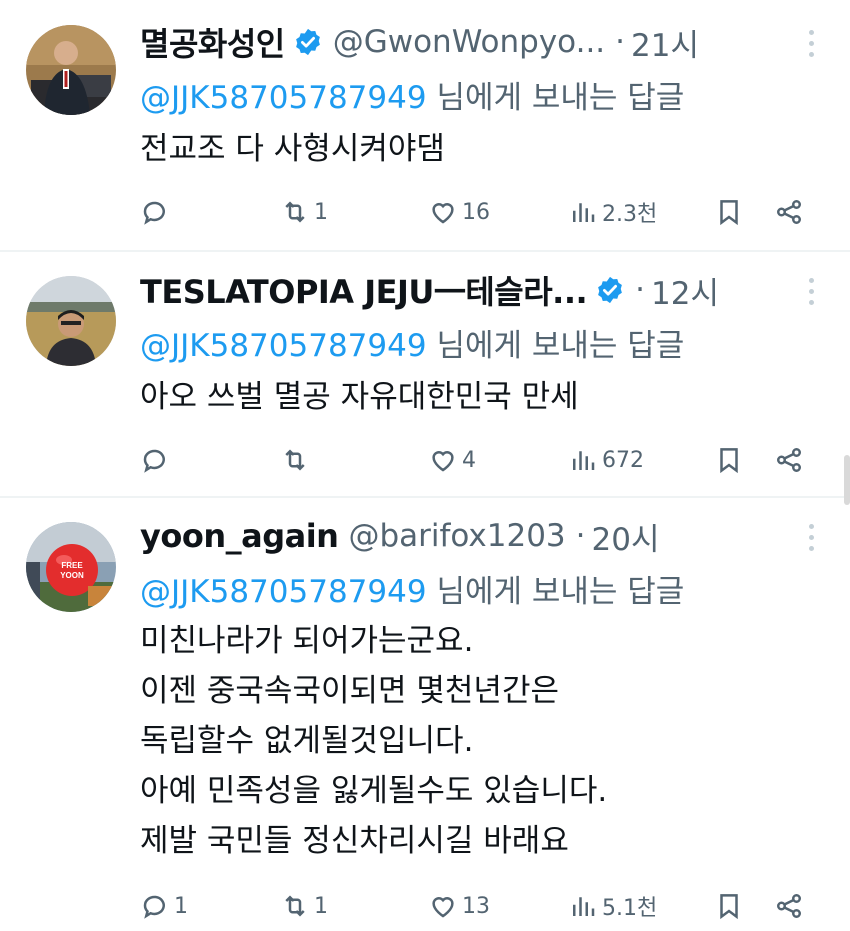 This screenshot has height=931, width=850. Describe the element at coordinates (630, 214) in the screenshot. I see `view-count: 2.3천` at that location.